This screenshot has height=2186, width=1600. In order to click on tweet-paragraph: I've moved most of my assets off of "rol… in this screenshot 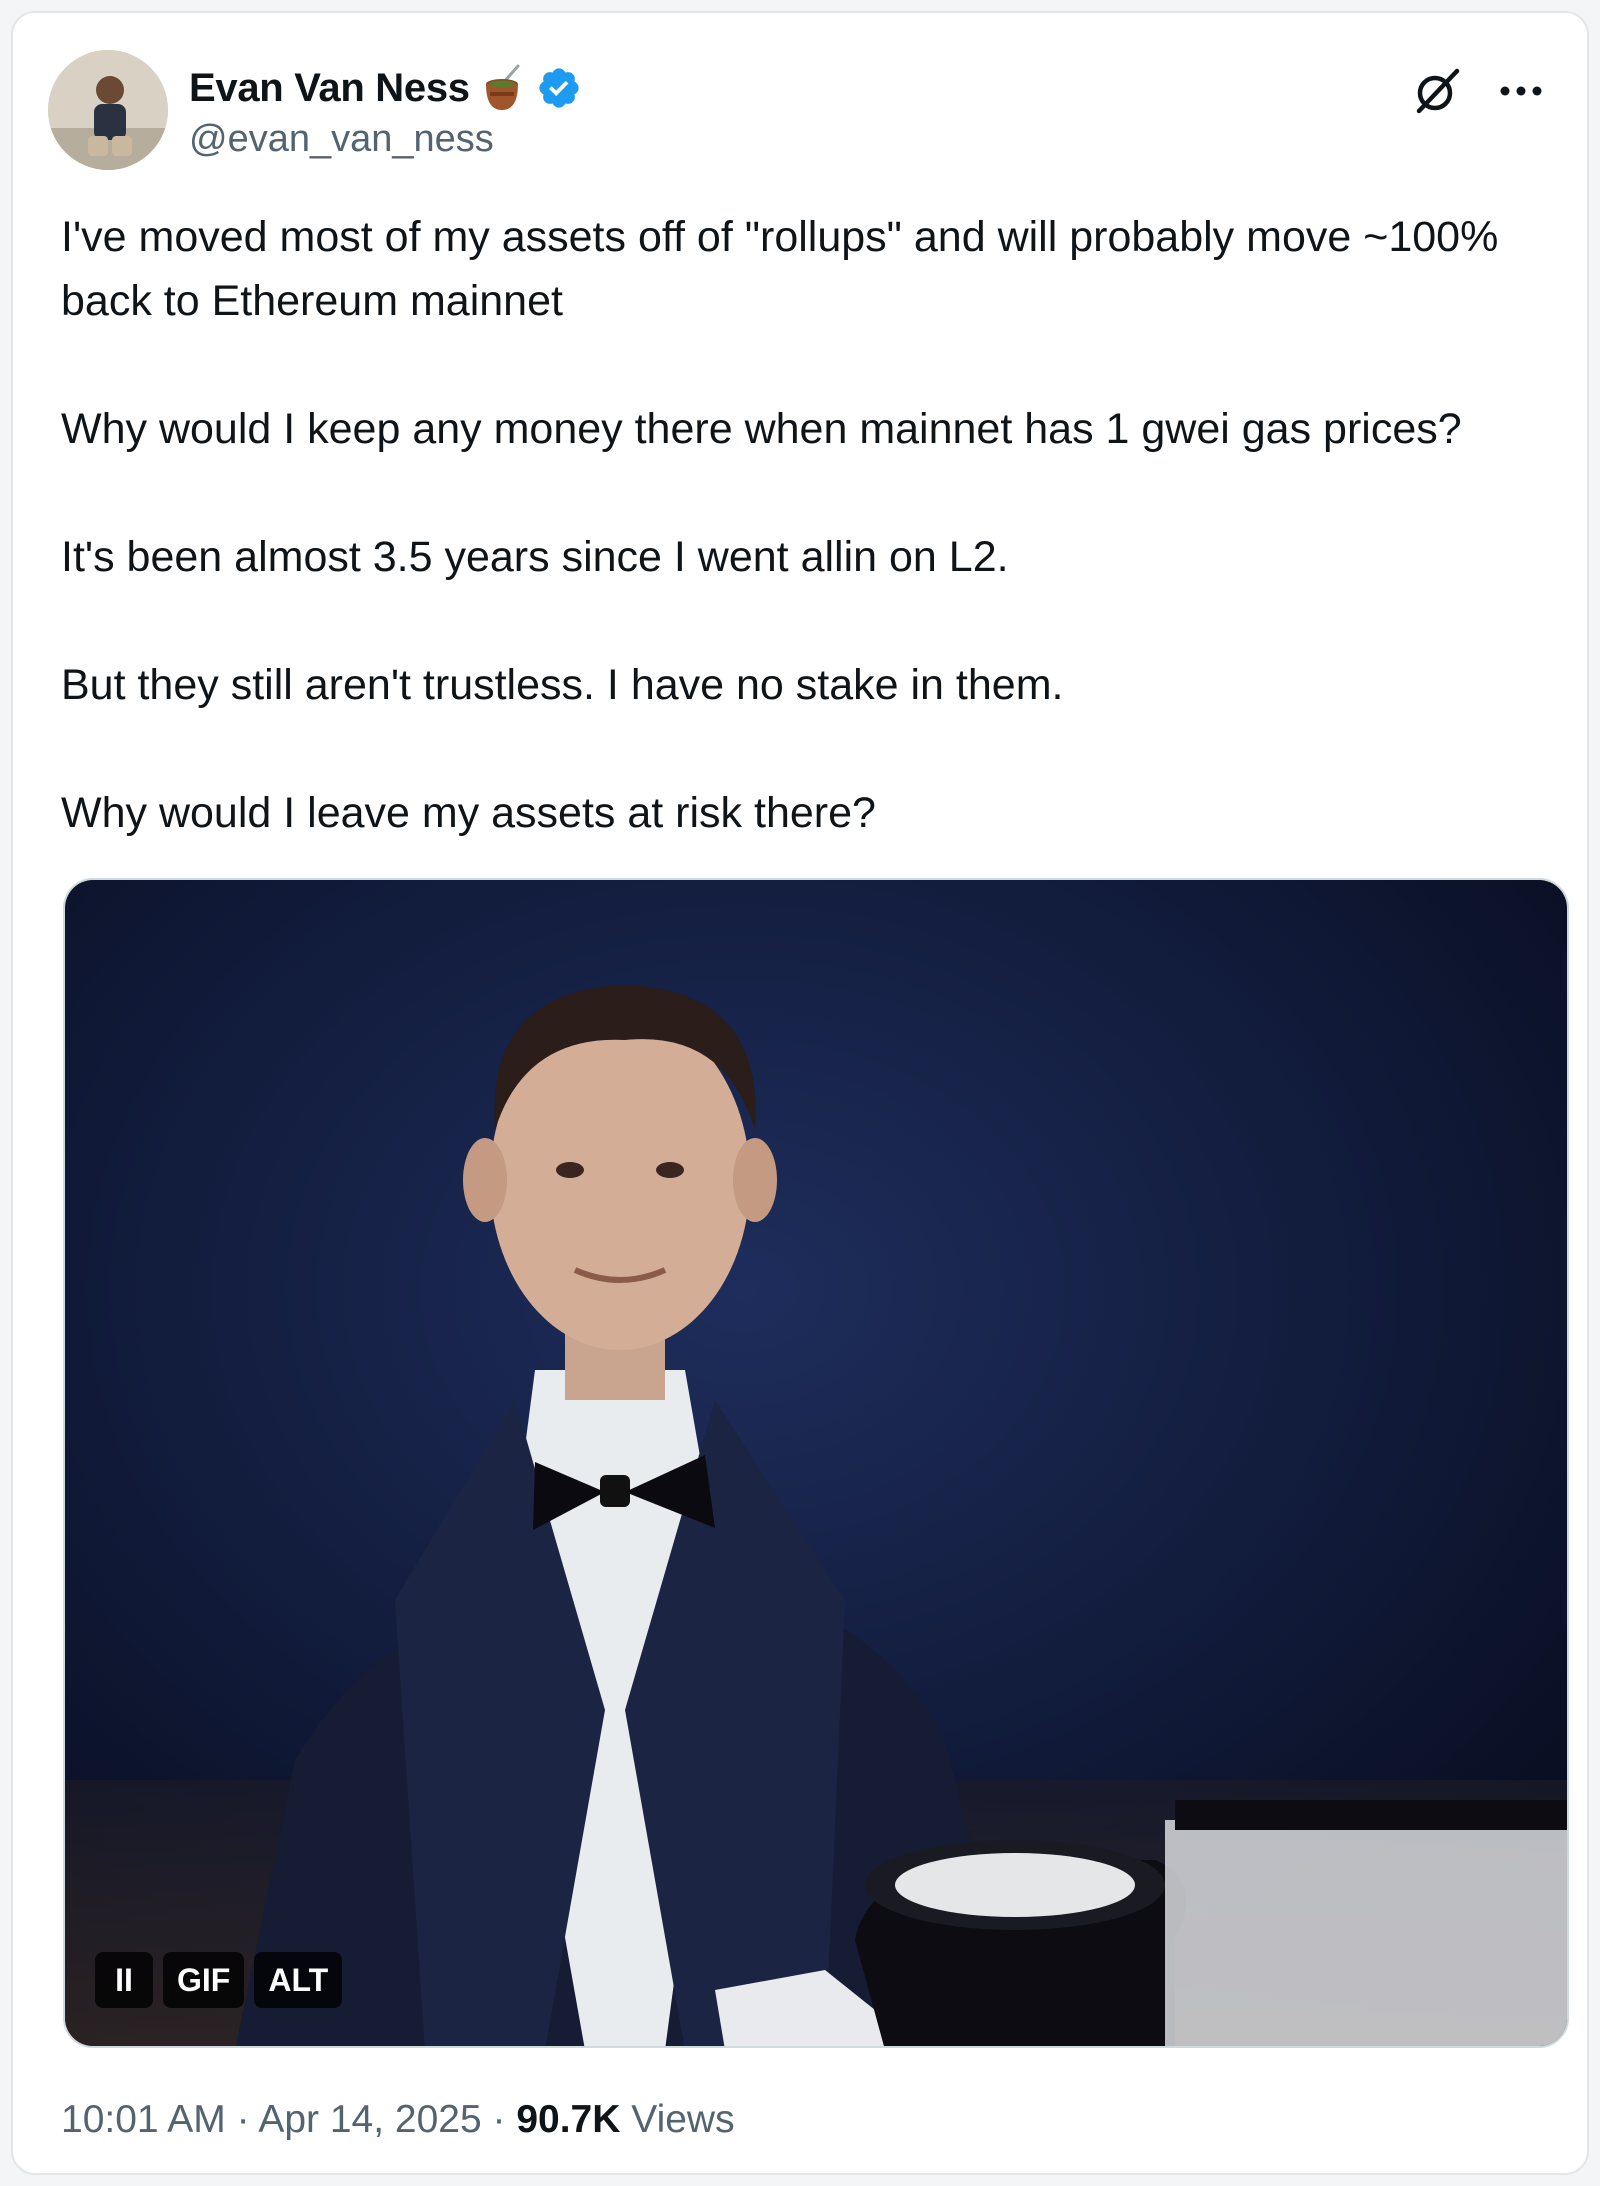, I will do `click(780, 269)`.